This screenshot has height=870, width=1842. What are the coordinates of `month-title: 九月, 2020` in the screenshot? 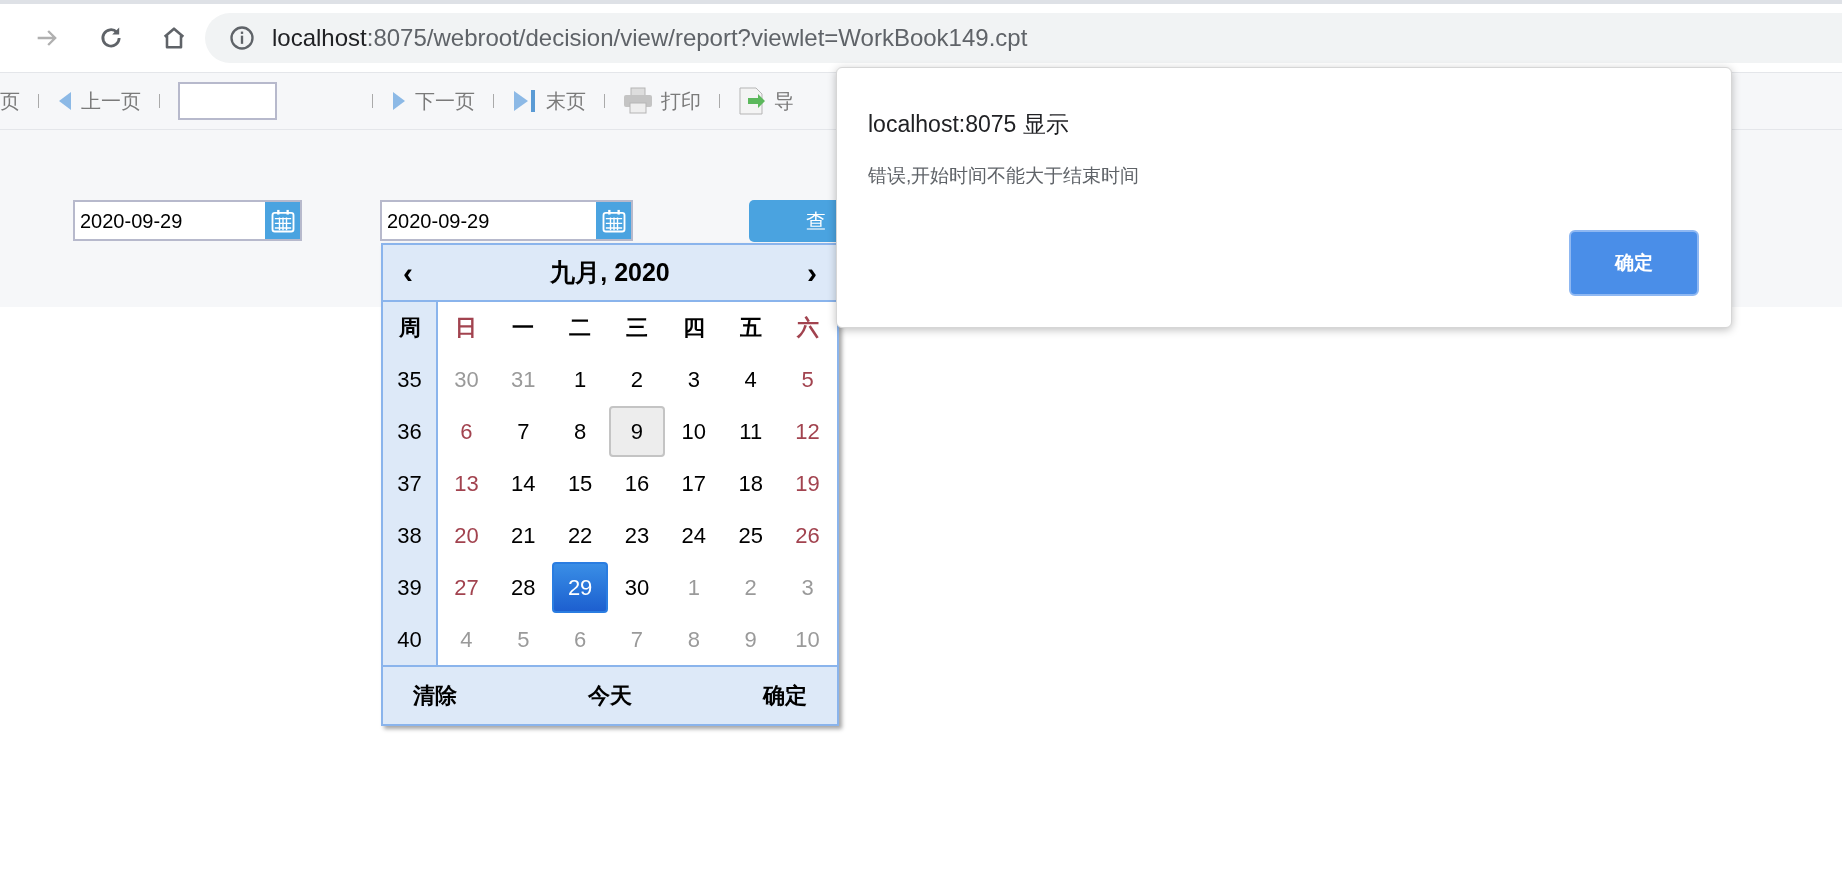 It's located at (610, 272).